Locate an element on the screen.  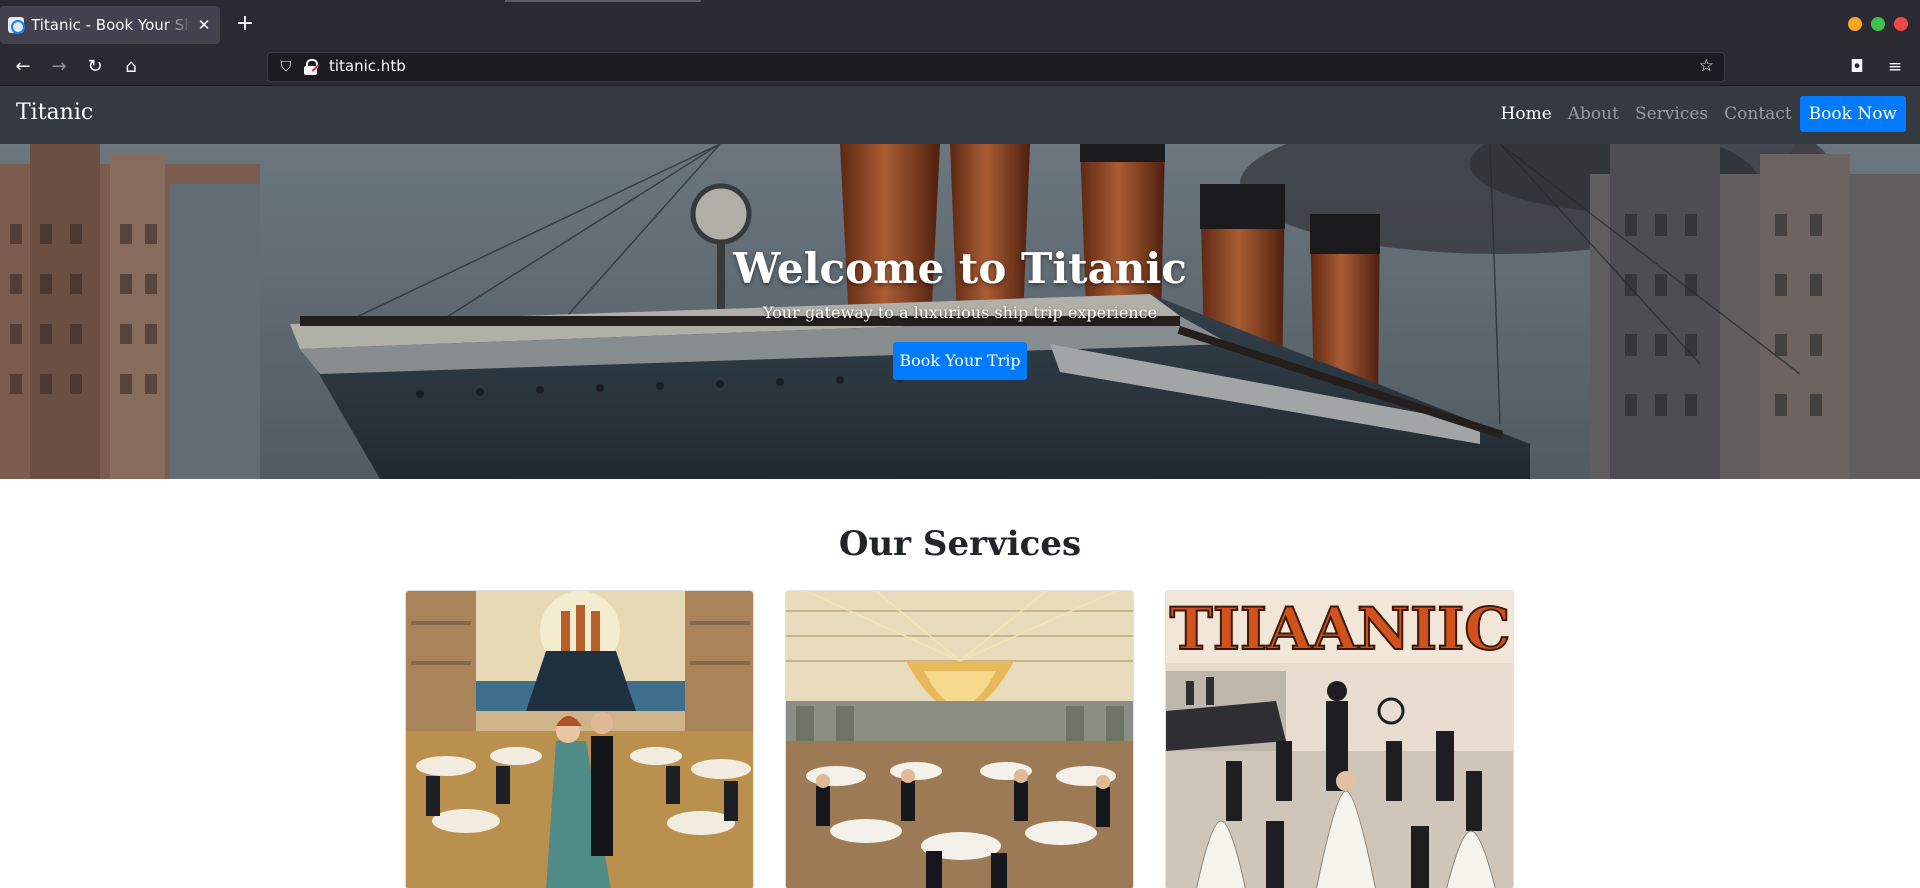
service-card-entertainment: TIIAANIIC is located at coordinates (1339, 739).